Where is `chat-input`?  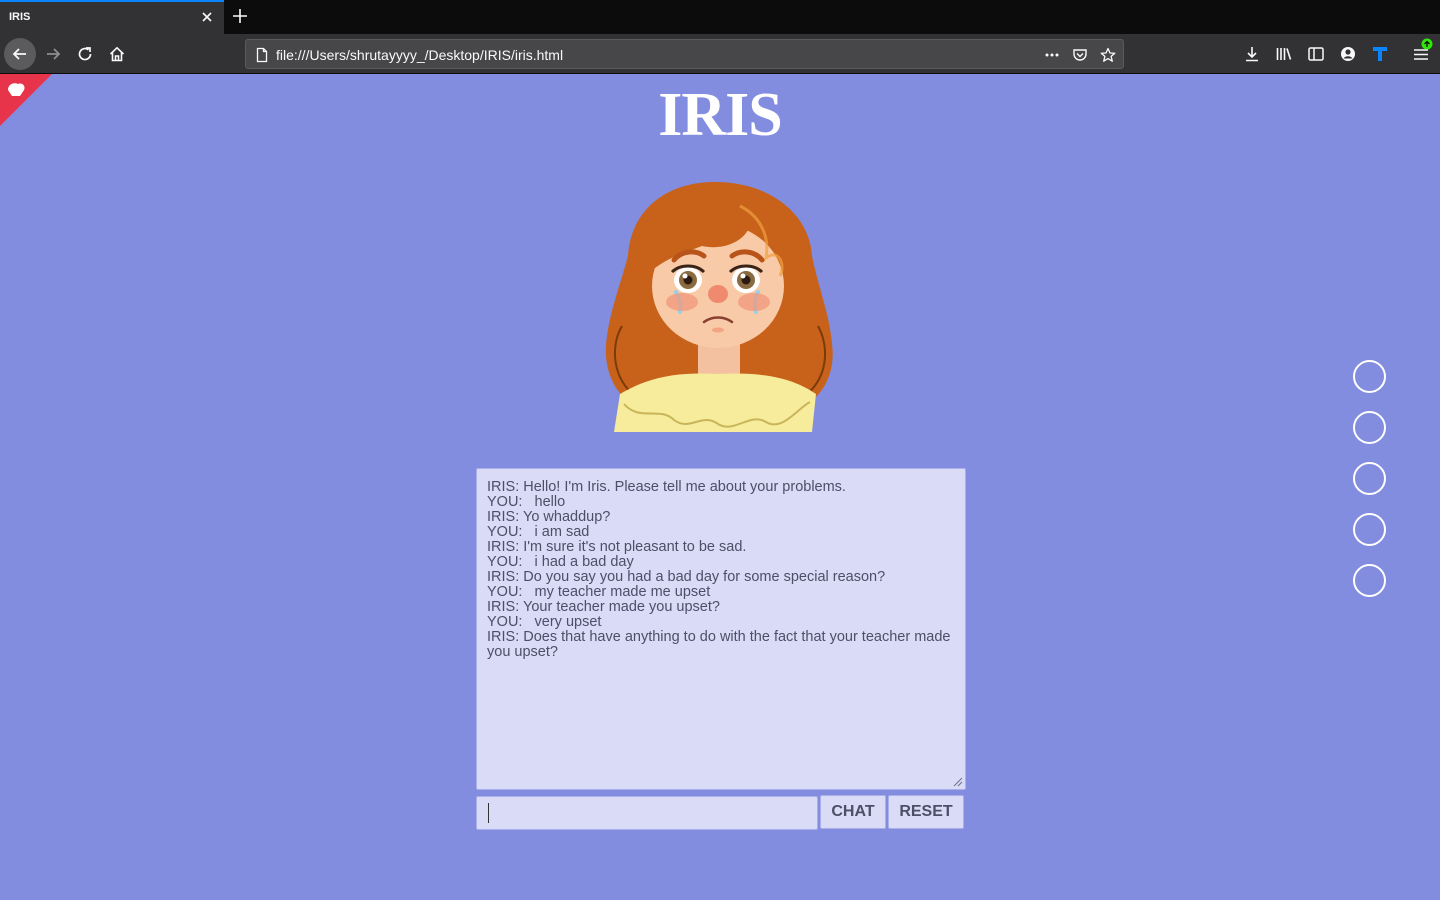 chat-input is located at coordinates (647, 813).